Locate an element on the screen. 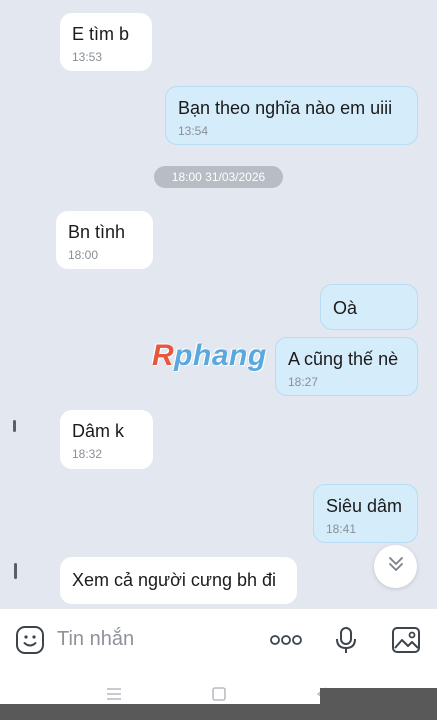 Image resolution: width=437 pixels, height=720 pixels. message-input: Tin nhắn is located at coordinates (95, 639).